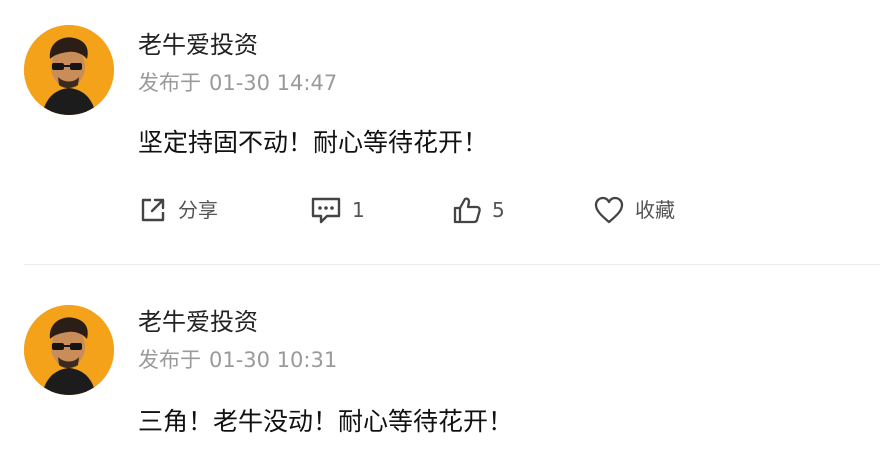 This screenshot has height=462, width=880. Describe the element at coordinates (326, 210) in the screenshot. I see `comment-icon` at that location.